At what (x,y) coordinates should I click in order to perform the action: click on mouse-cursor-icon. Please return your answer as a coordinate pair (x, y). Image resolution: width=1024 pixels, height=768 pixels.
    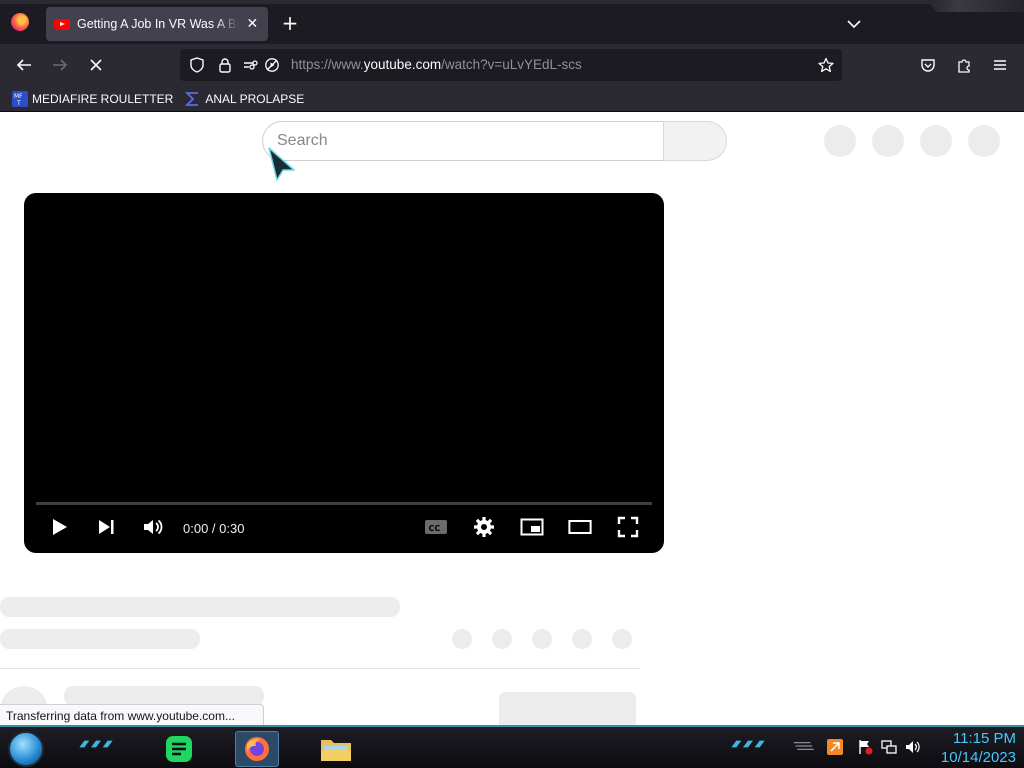
    Looking at the image, I should click on (281, 164).